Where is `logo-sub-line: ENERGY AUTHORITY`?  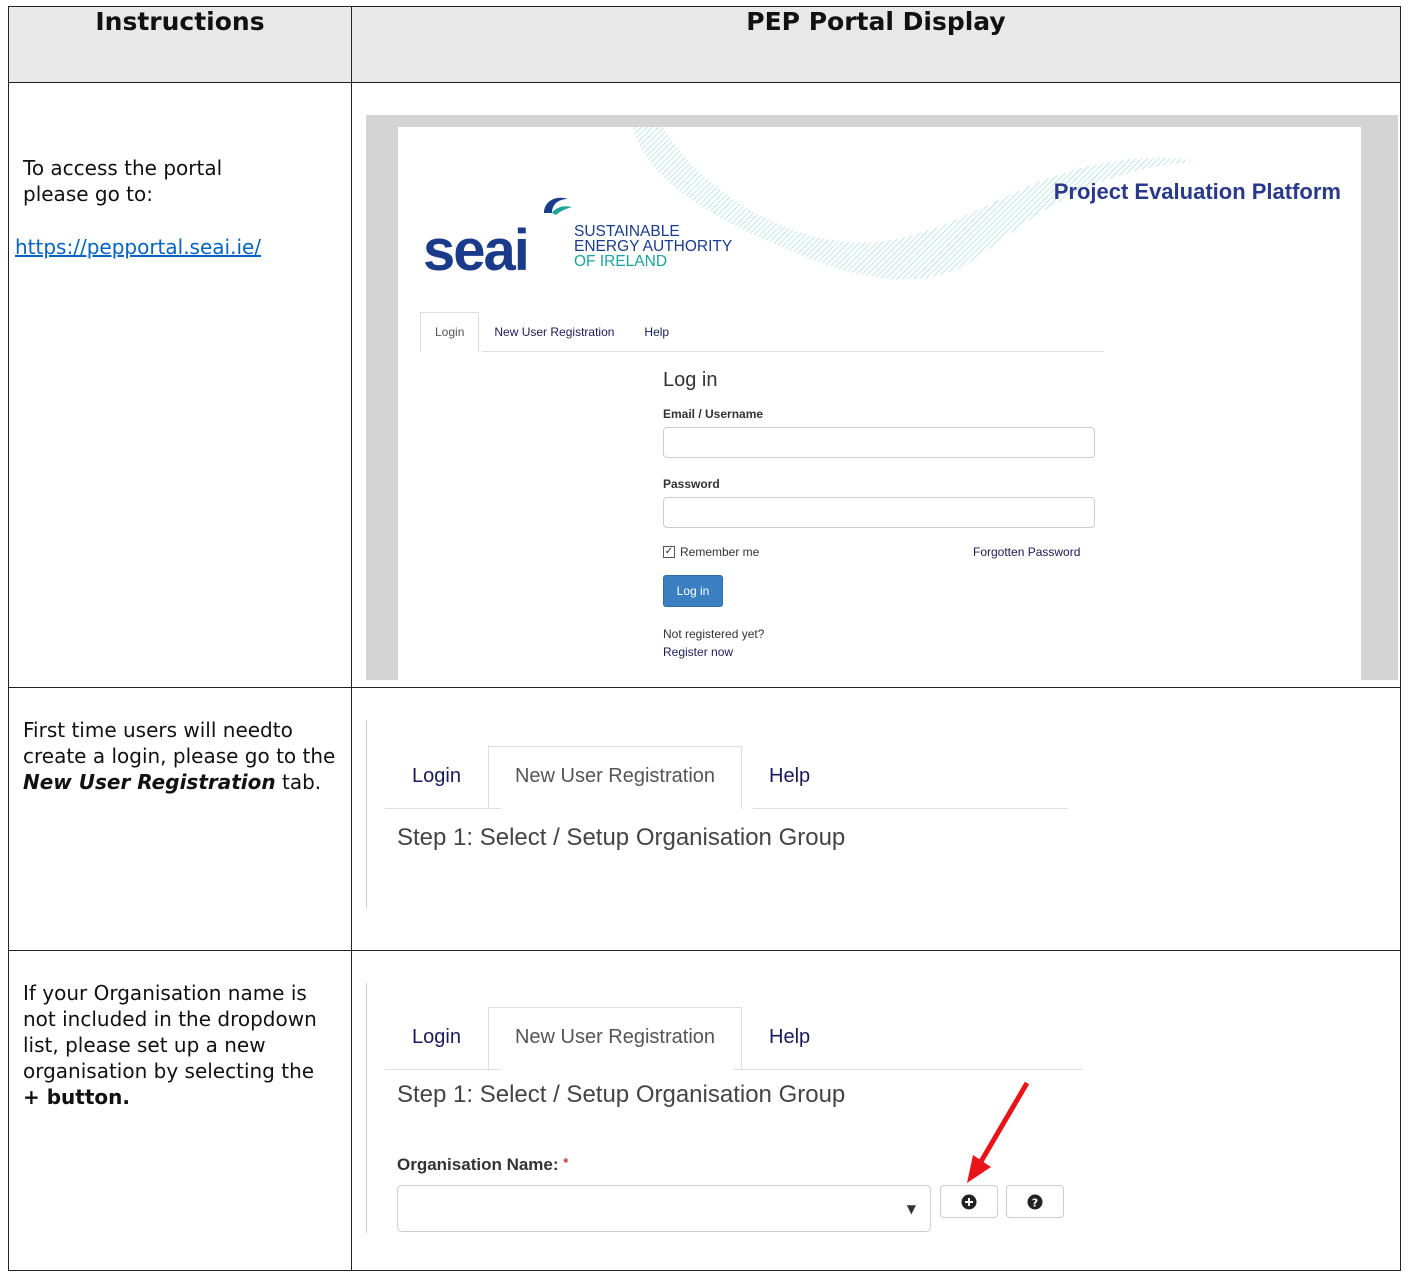 logo-sub-line: ENERGY AUTHORITY is located at coordinates (653, 246).